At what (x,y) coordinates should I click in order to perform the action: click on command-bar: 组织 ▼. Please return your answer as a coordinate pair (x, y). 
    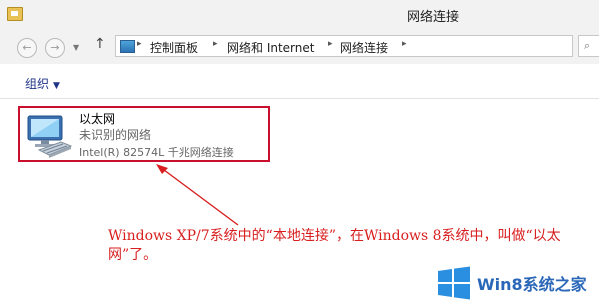
    Looking at the image, I should click on (299, 81).